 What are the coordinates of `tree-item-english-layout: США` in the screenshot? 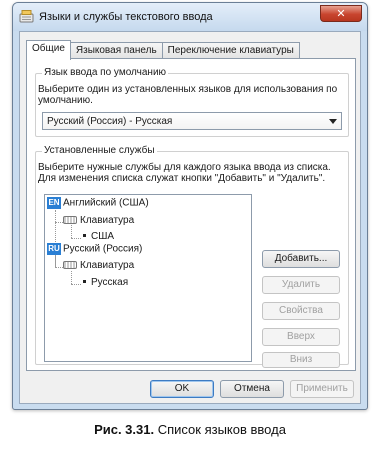 It's located at (98, 236).